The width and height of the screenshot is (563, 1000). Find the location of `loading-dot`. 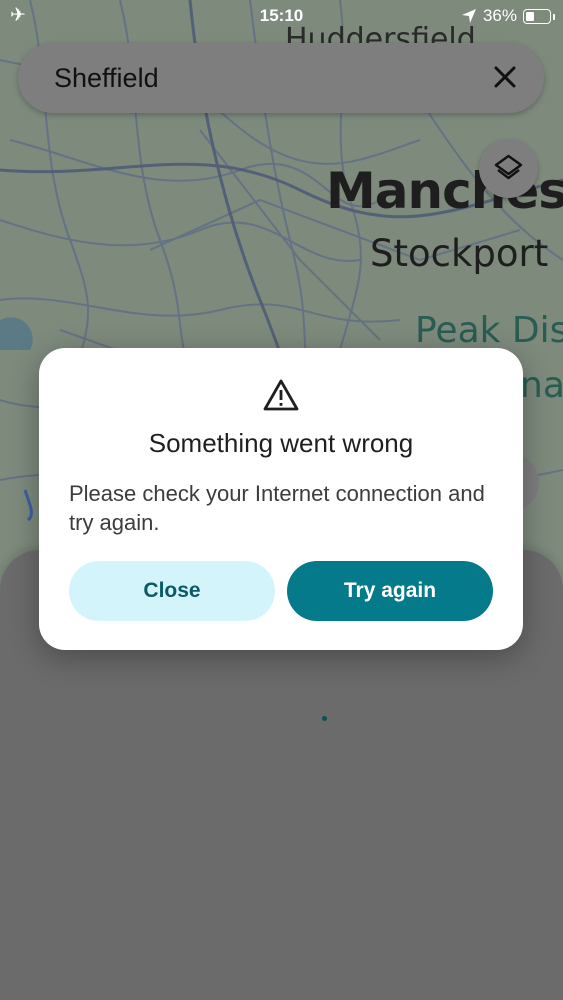

loading-dot is located at coordinates (324, 718).